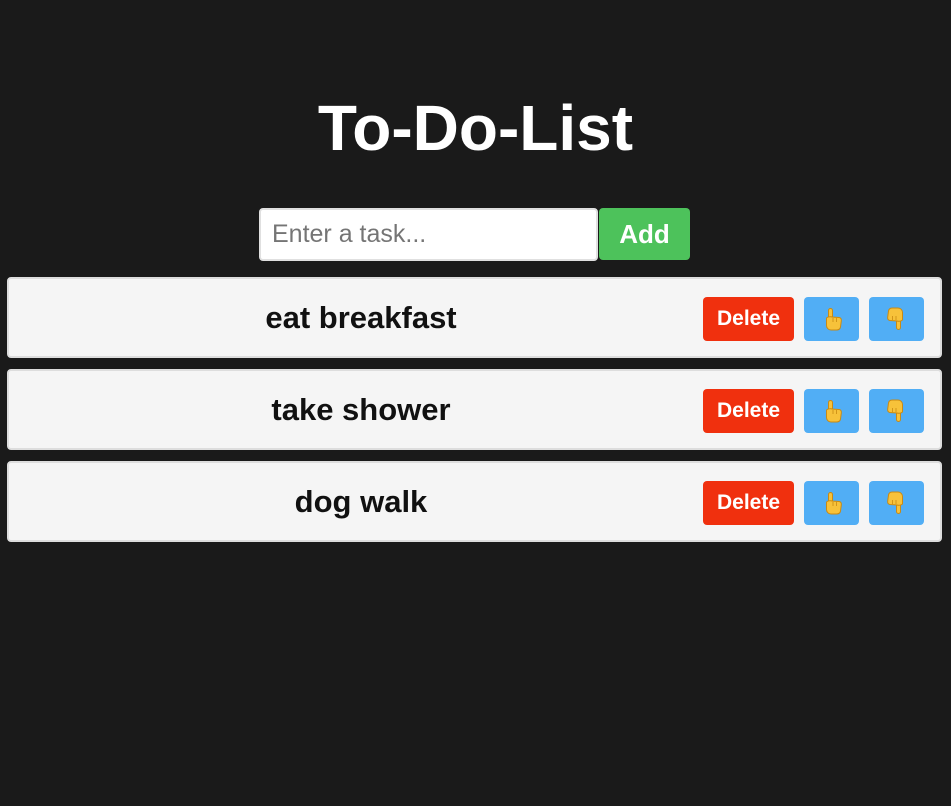 The image size is (951, 806). Describe the element at coordinates (644, 234) in the screenshot. I see `add-button: Add` at that location.